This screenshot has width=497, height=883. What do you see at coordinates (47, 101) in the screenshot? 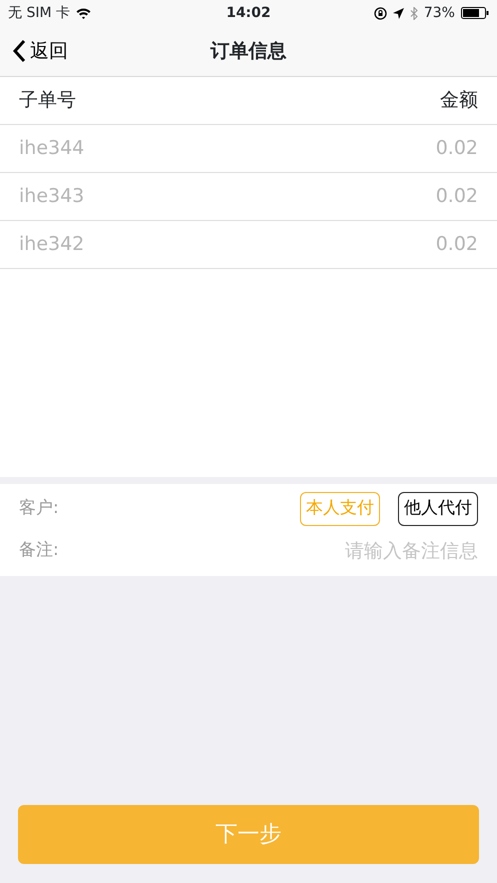
I see `column-header: 子单号` at bounding box center [47, 101].